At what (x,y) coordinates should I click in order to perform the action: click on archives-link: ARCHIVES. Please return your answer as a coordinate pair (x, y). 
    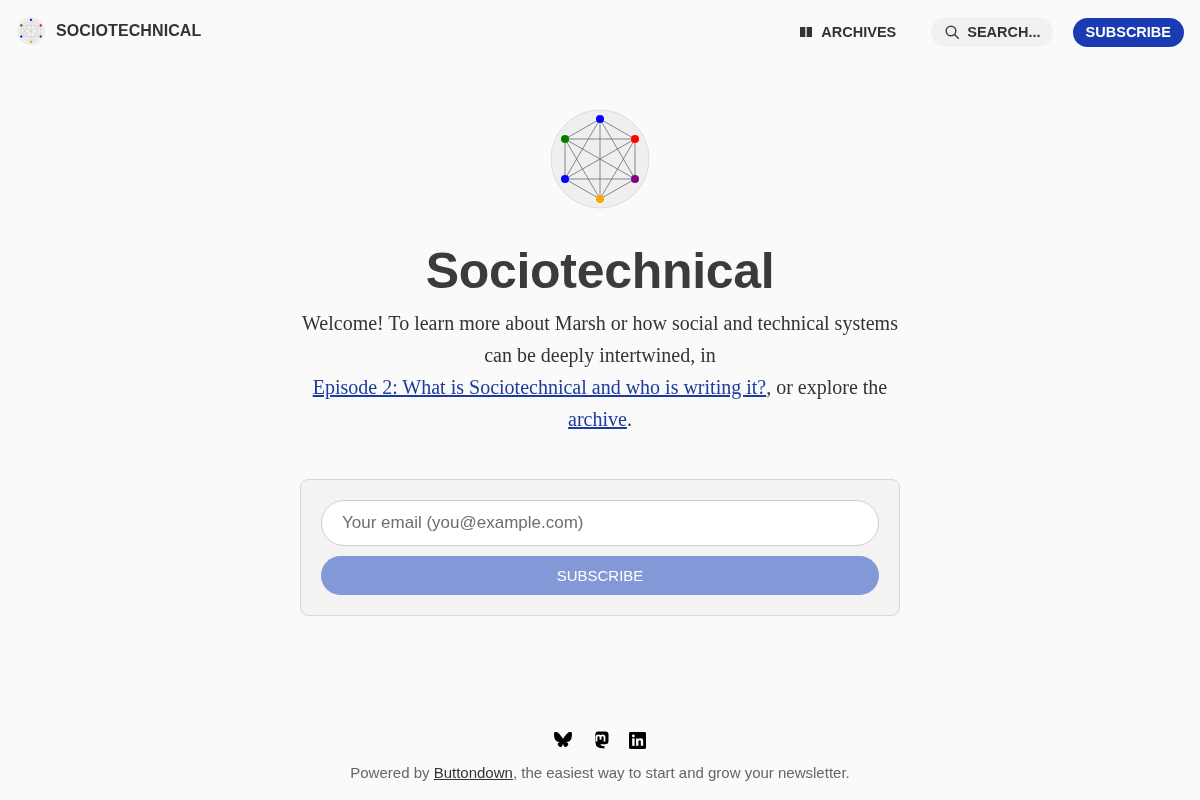
    Looking at the image, I should click on (848, 32).